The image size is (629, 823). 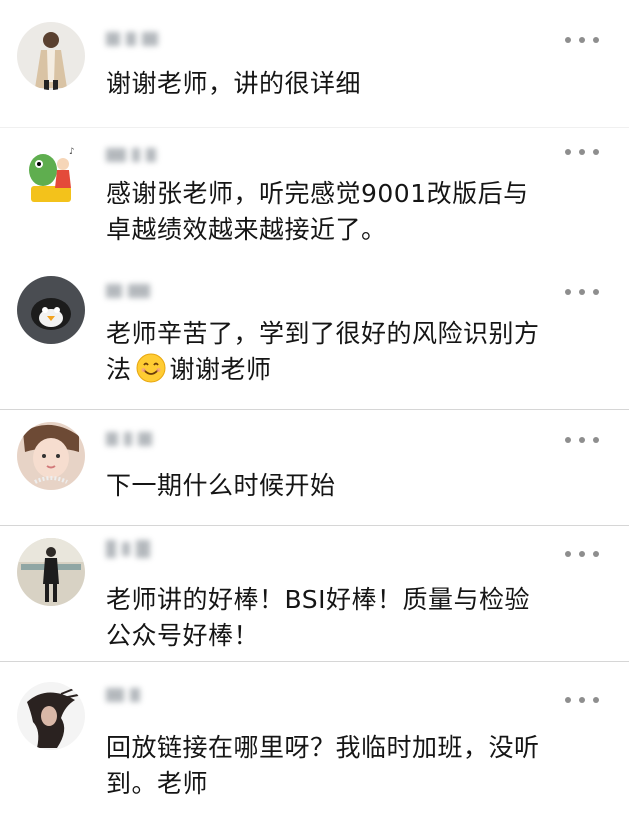 I want to click on comment-line: 卓越绩效越来越接近了。, so click(x=246, y=229).